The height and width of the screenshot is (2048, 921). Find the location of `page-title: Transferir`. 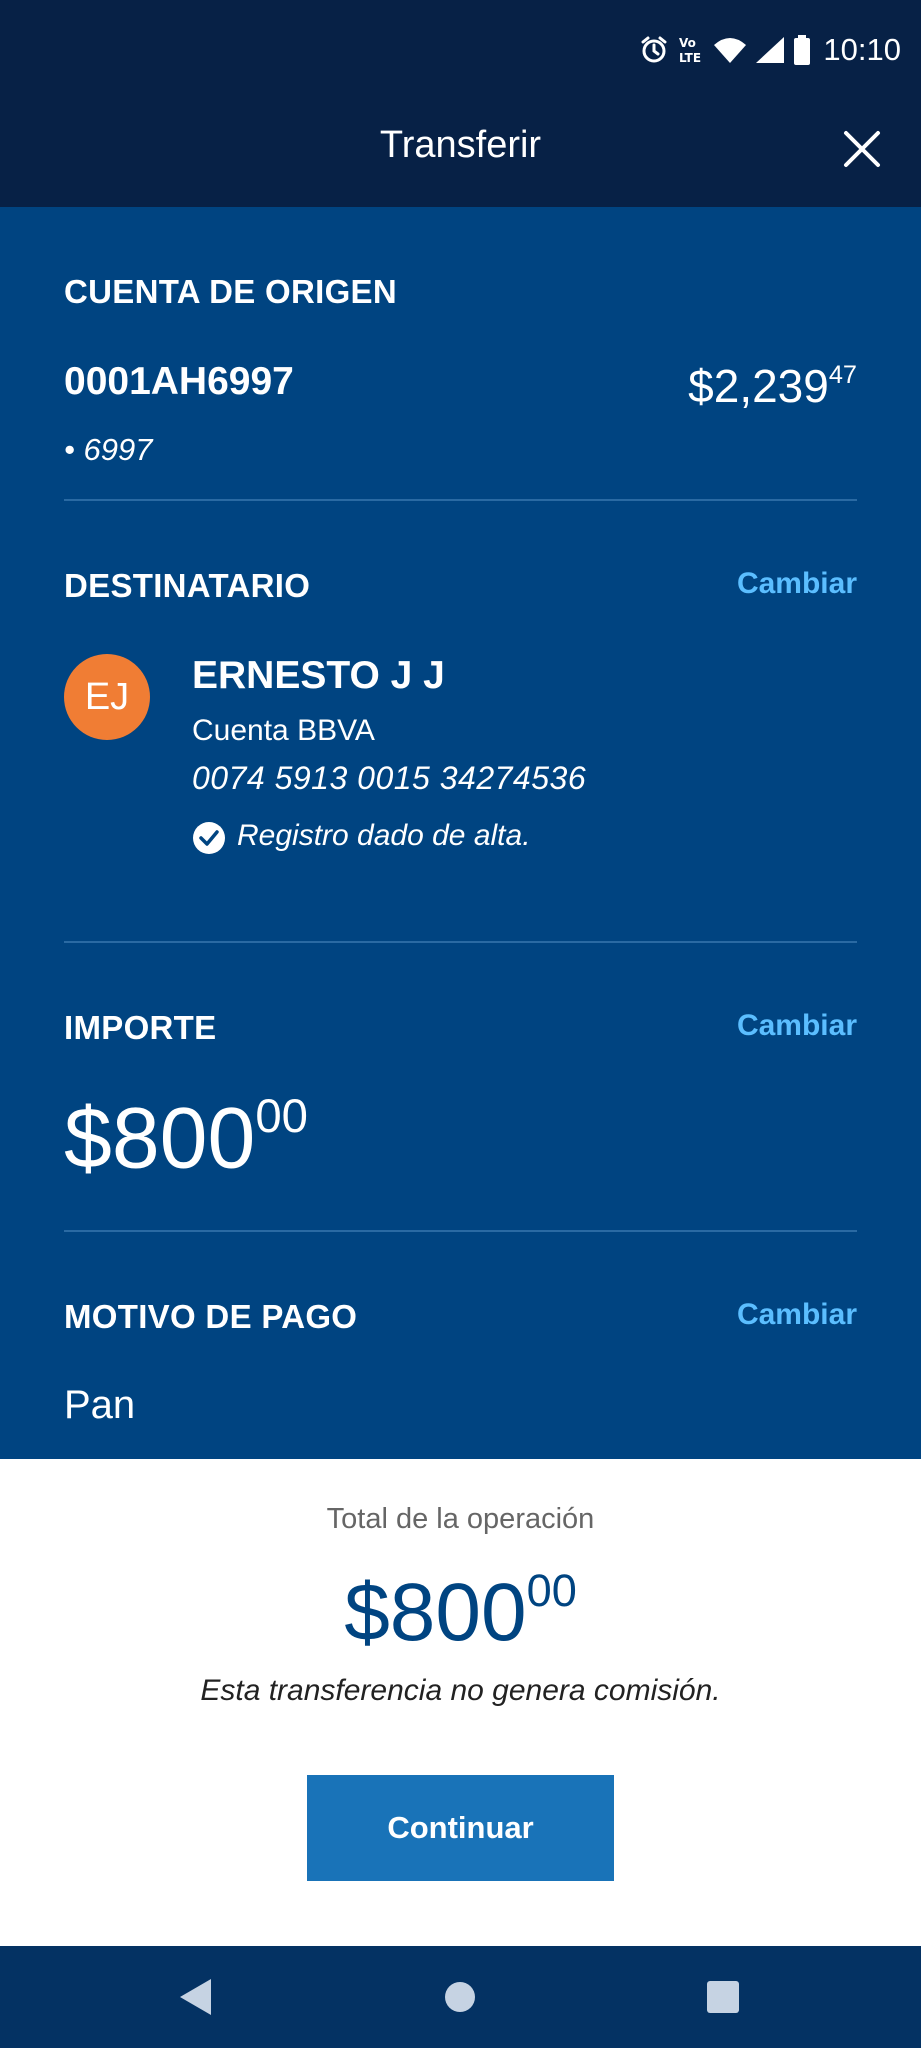

page-title: Transferir is located at coordinates (460, 145).